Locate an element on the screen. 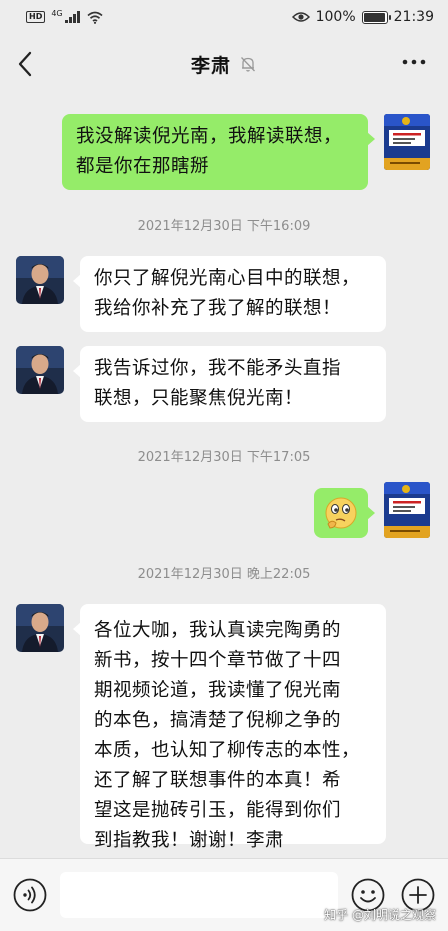 This screenshot has height=931, width=448. message-text-line: 还了解了联想事件的本真！希 is located at coordinates (218, 780).